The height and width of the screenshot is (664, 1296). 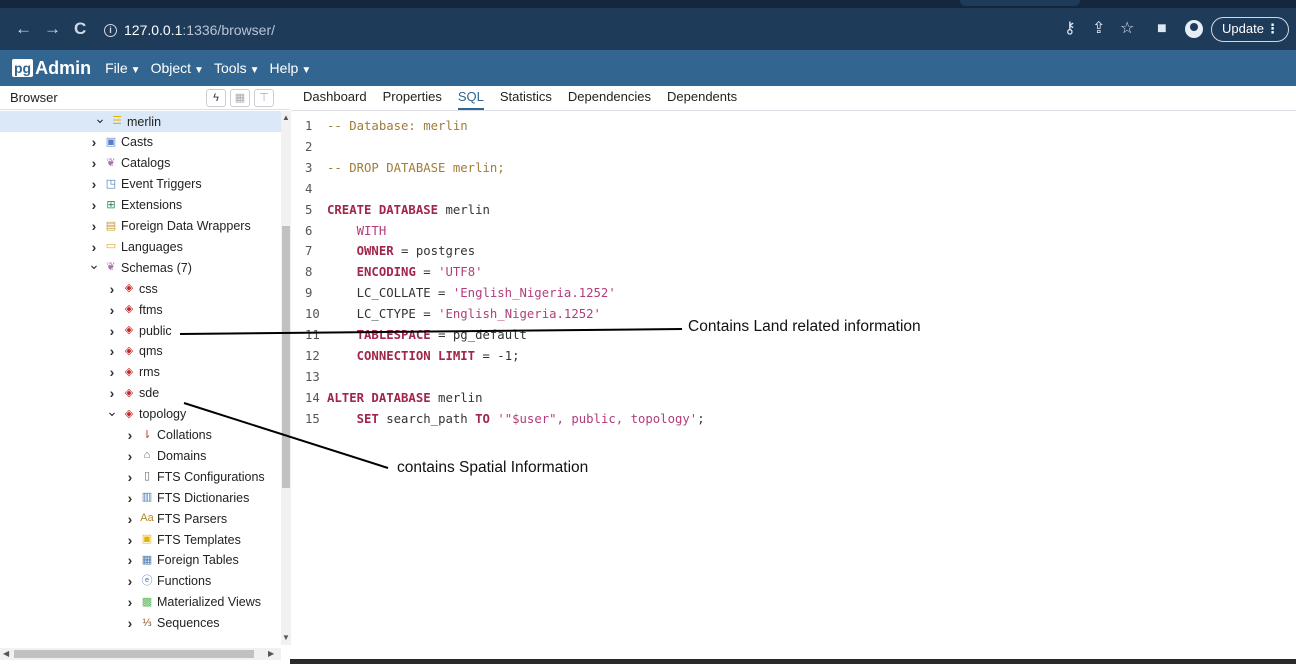 I want to click on annotation-spatial: contains Spatial Information, so click(x=493, y=467).